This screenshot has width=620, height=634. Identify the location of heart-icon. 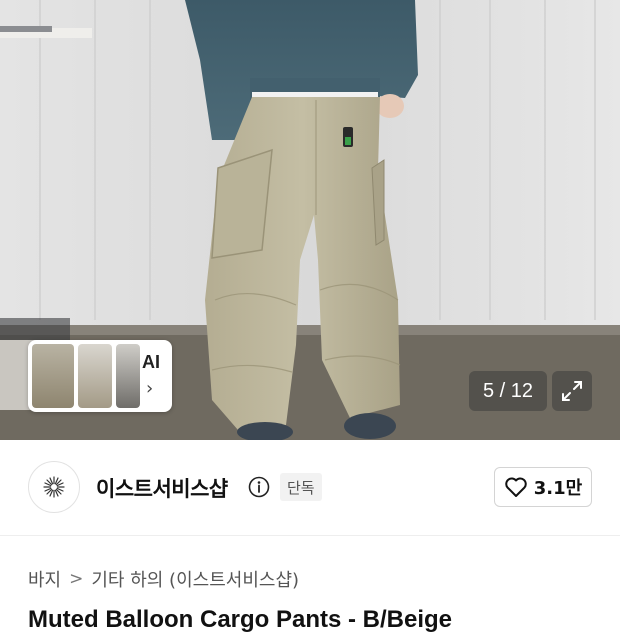
(516, 487).